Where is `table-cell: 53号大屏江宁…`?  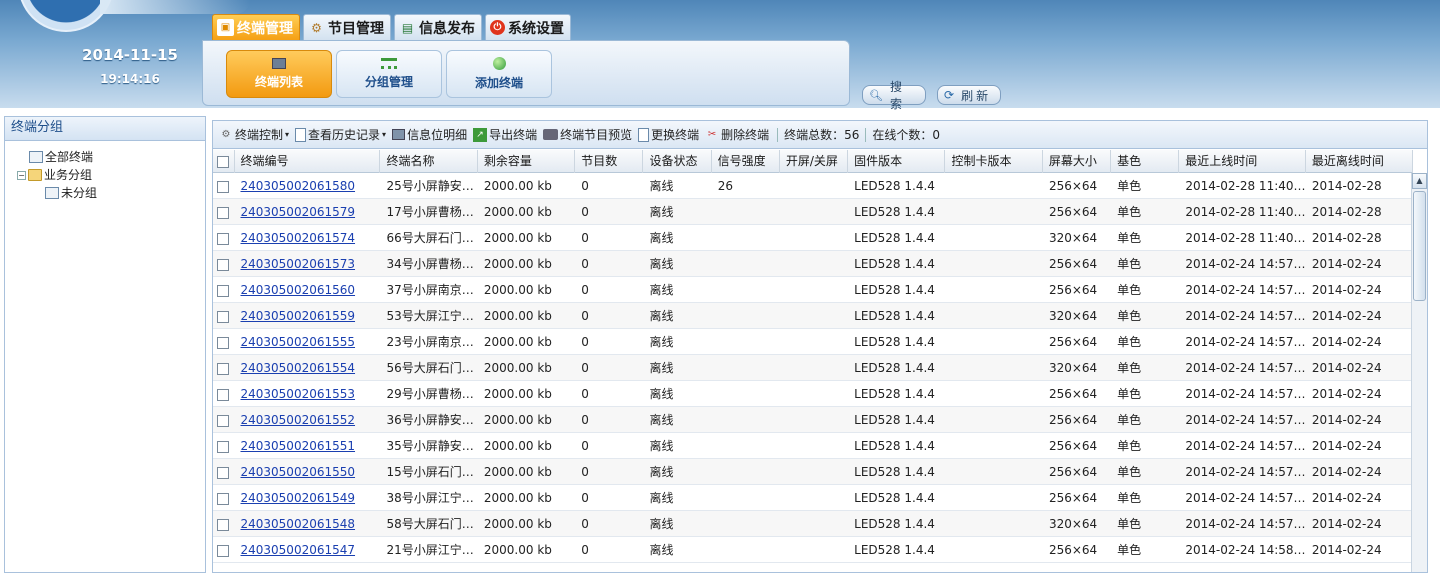 table-cell: 53号大屏江宁… is located at coordinates (430, 316).